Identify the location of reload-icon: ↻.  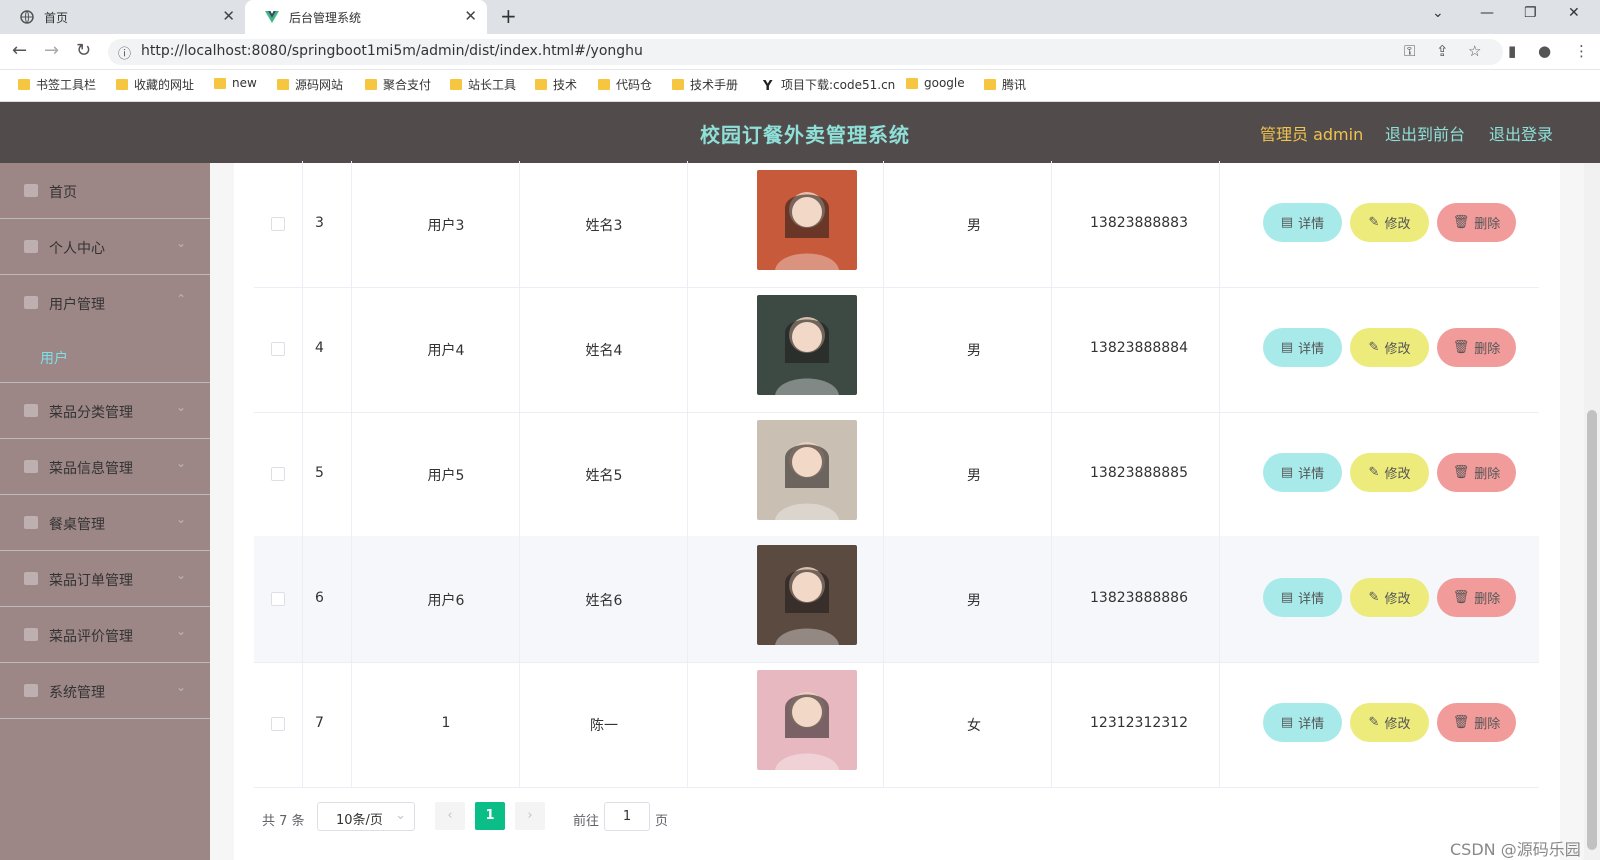
(83, 50).